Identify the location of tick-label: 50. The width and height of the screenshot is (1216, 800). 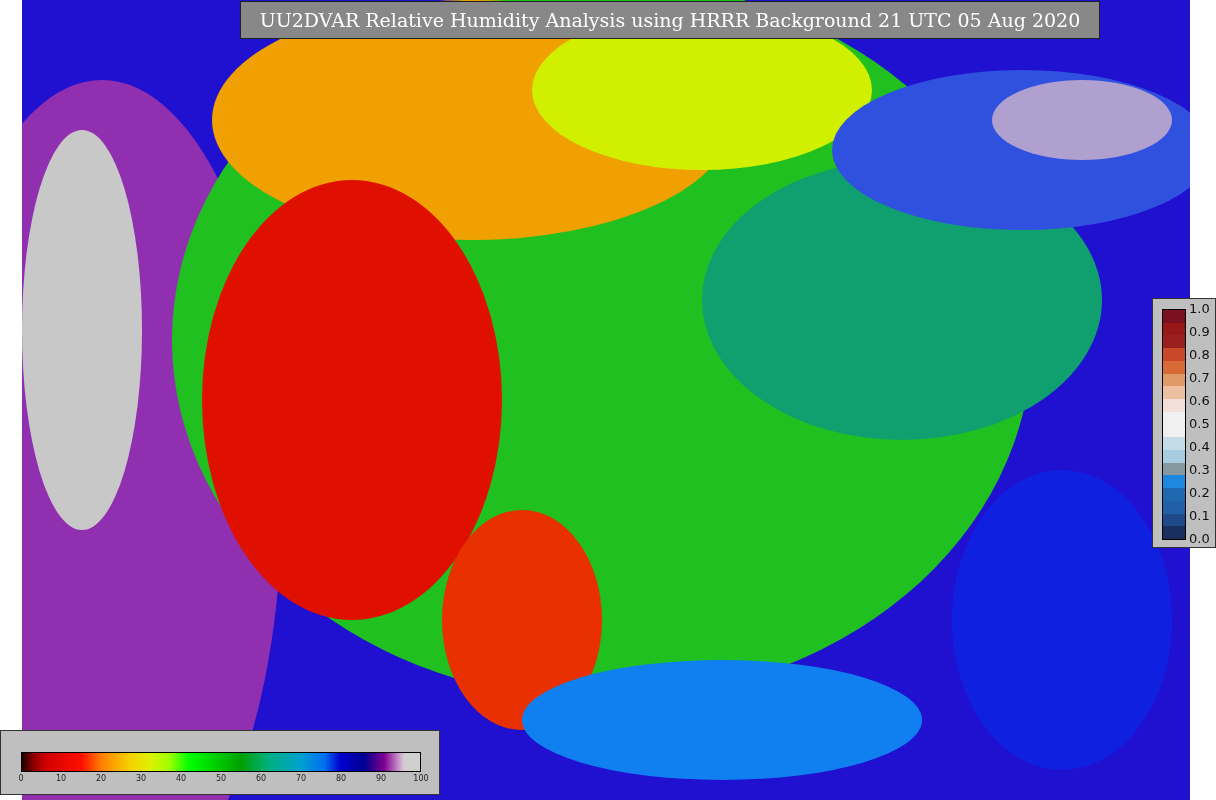
(221, 778).